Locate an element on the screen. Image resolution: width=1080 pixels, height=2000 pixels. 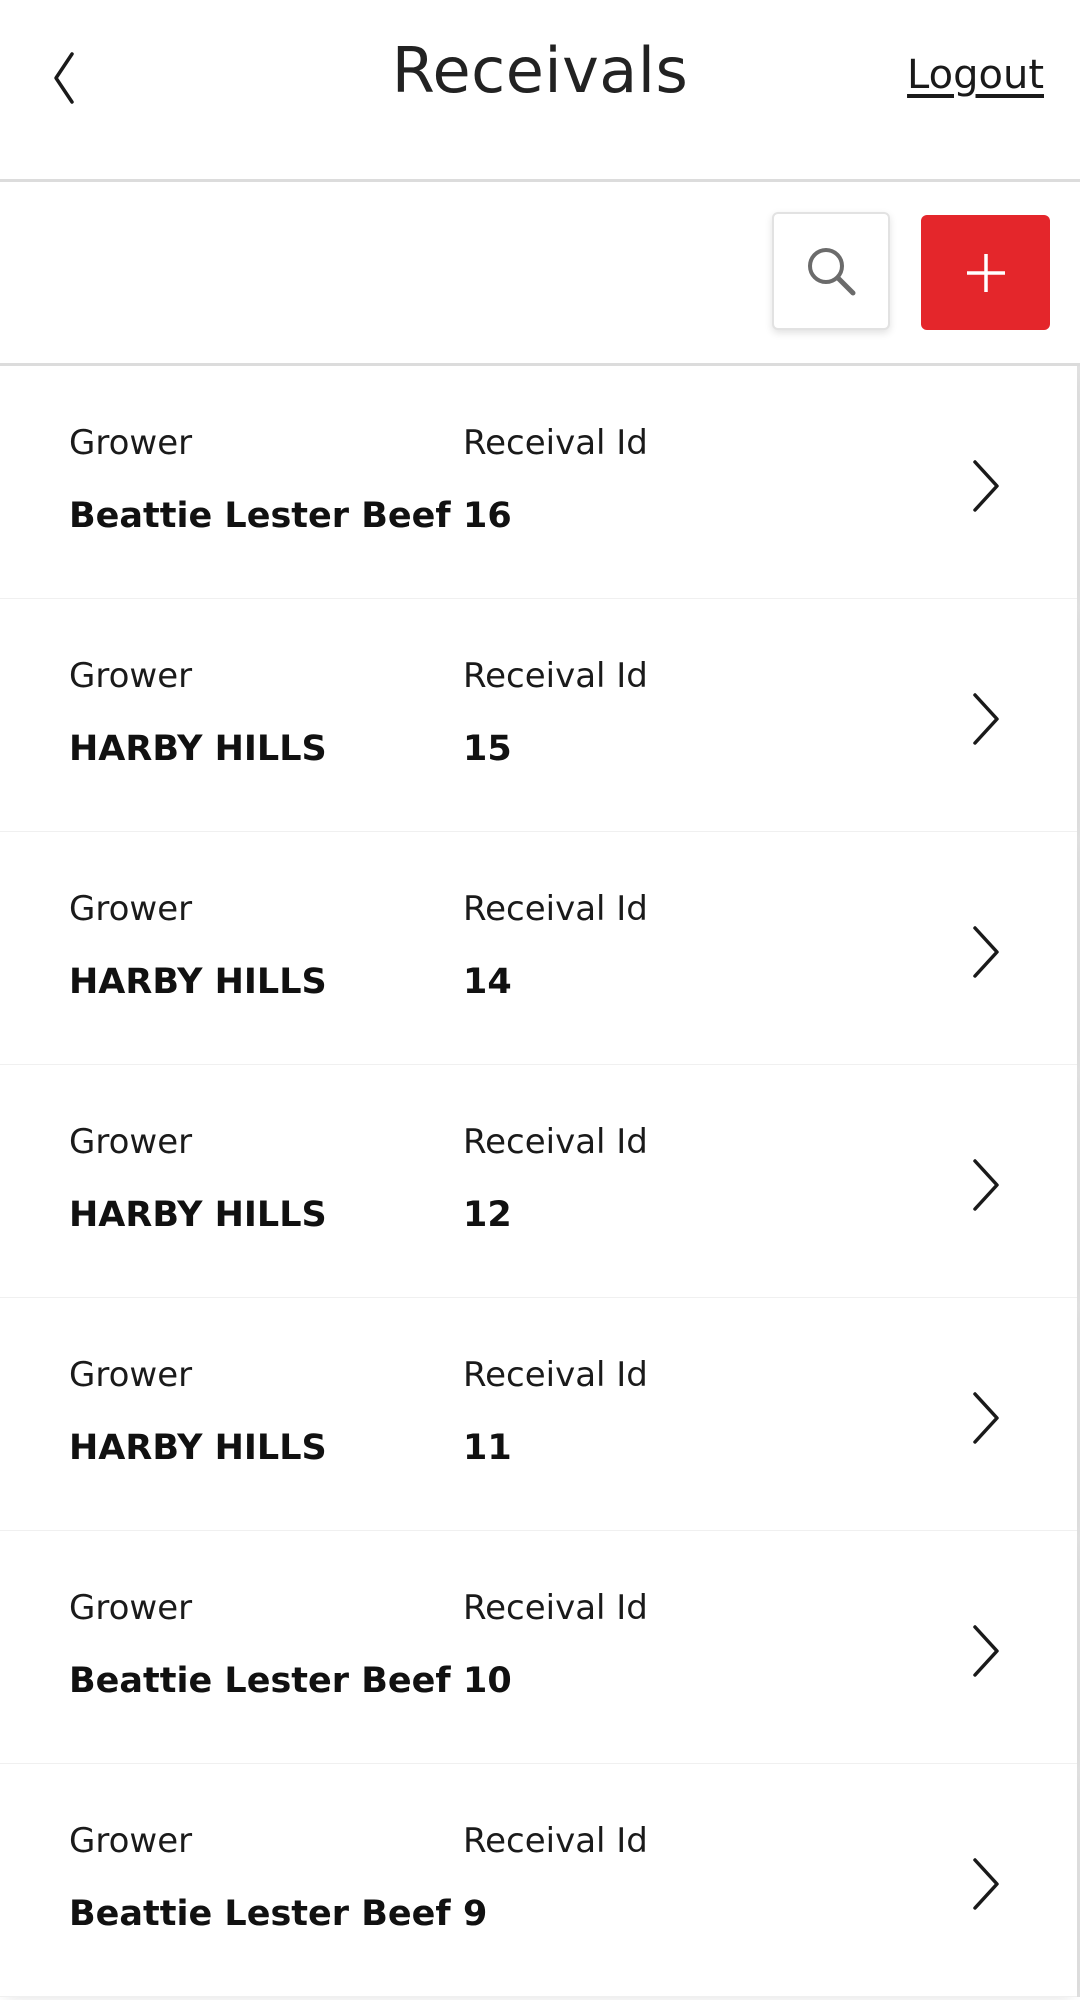
list-item: Grower HARBY HILLS Receival Id 12 is located at coordinates (538, 1181).